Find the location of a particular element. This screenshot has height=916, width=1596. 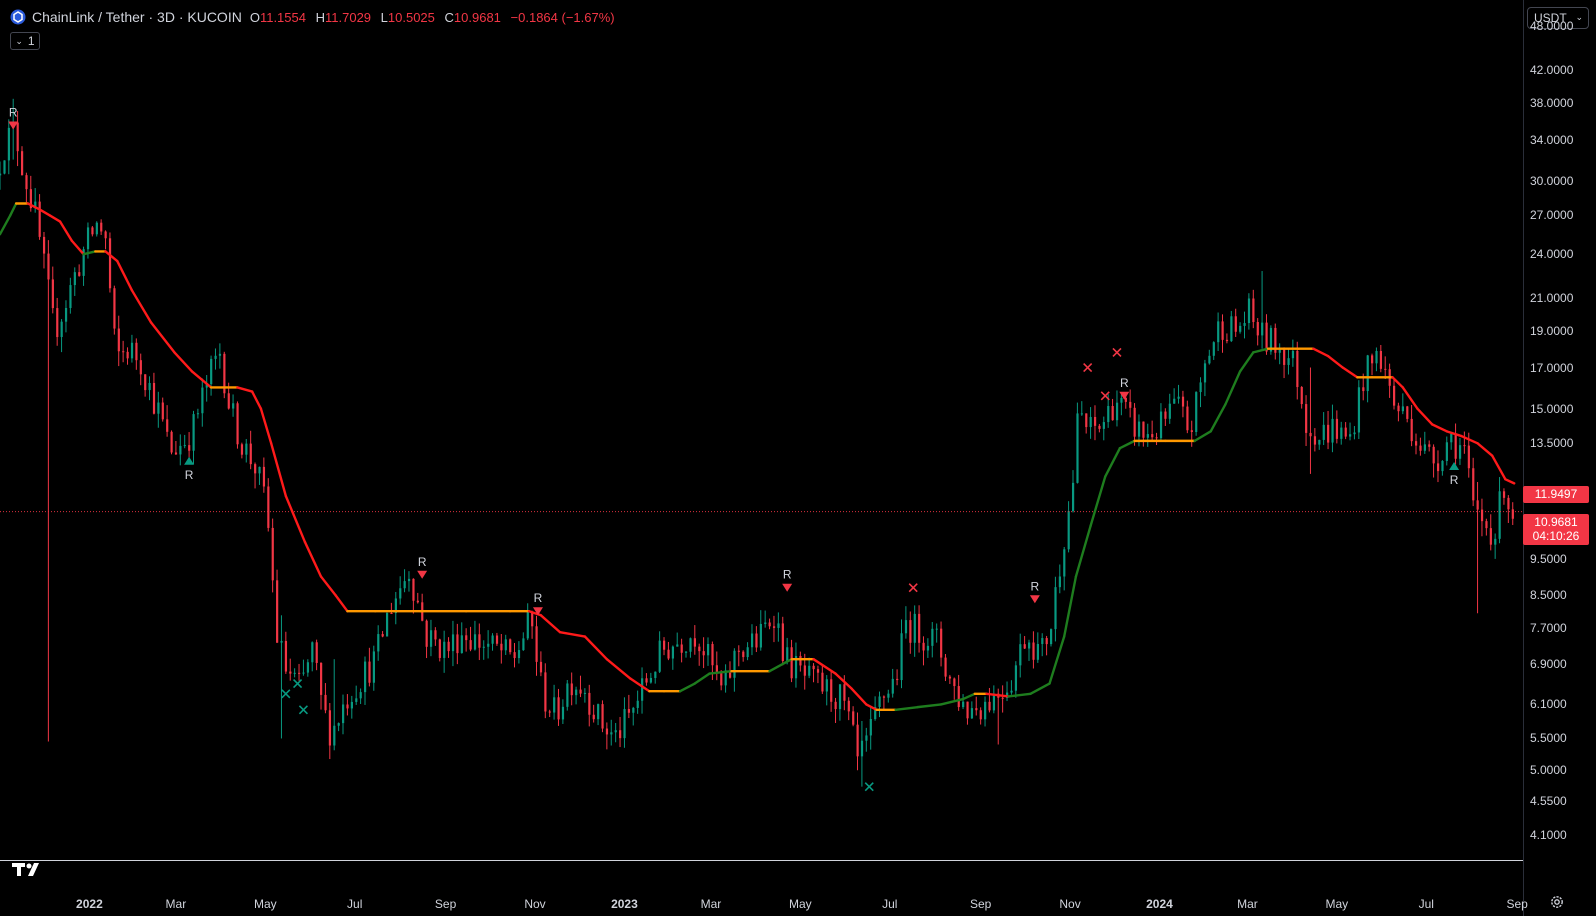

indicator-count: 1 is located at coordinates (31, 41).